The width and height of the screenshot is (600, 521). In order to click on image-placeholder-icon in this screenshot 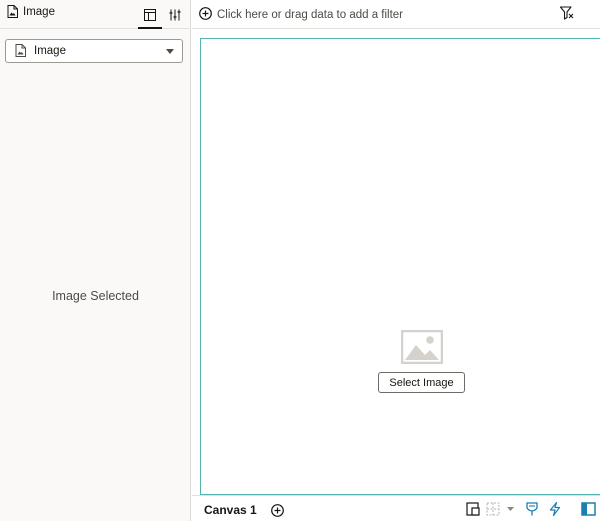, I will do `click(422, 347)`.